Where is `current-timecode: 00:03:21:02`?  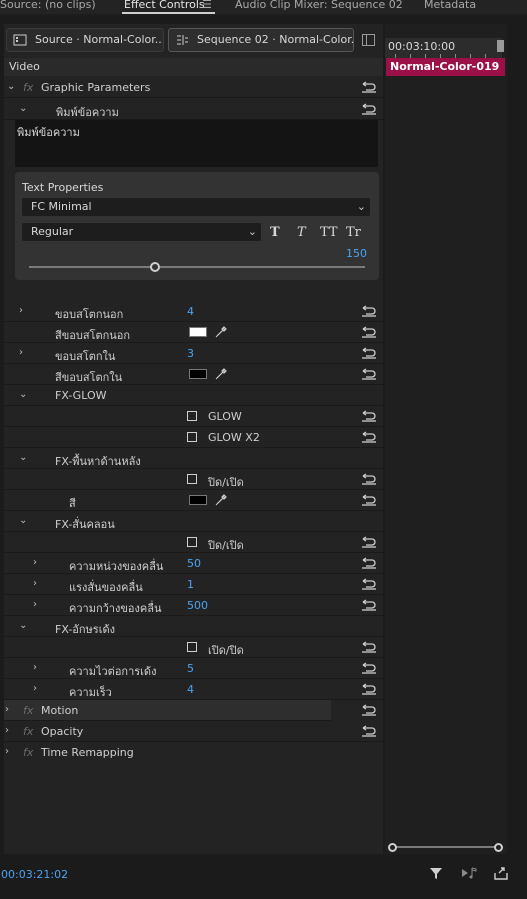
current-timecode: 00:03:21:02 is located at coordinates (34, 874).